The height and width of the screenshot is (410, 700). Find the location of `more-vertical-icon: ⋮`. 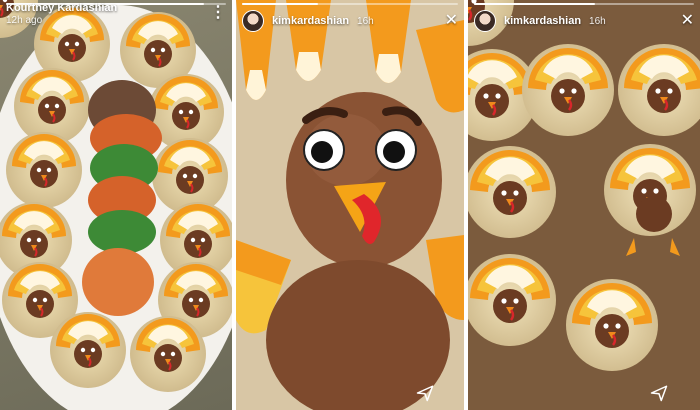

more-vertical-icon: ⋮ is located at coordinates (218, 13).